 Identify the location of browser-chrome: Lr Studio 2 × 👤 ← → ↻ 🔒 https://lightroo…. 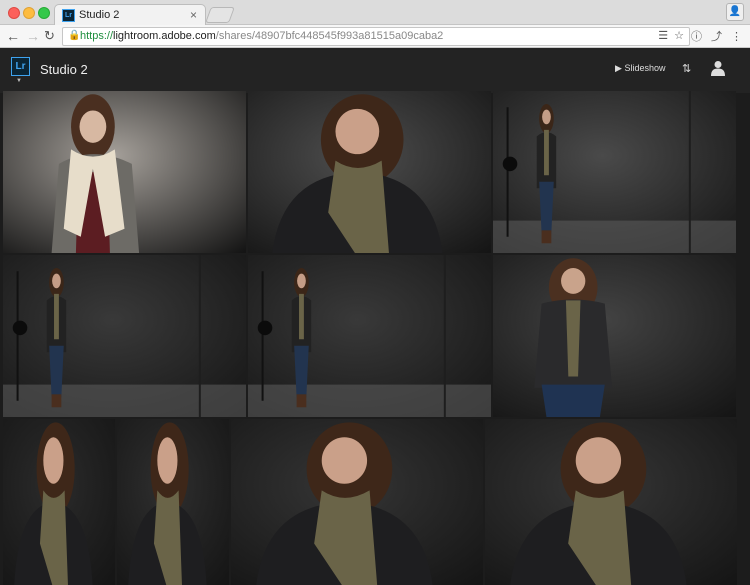
(375, 24).